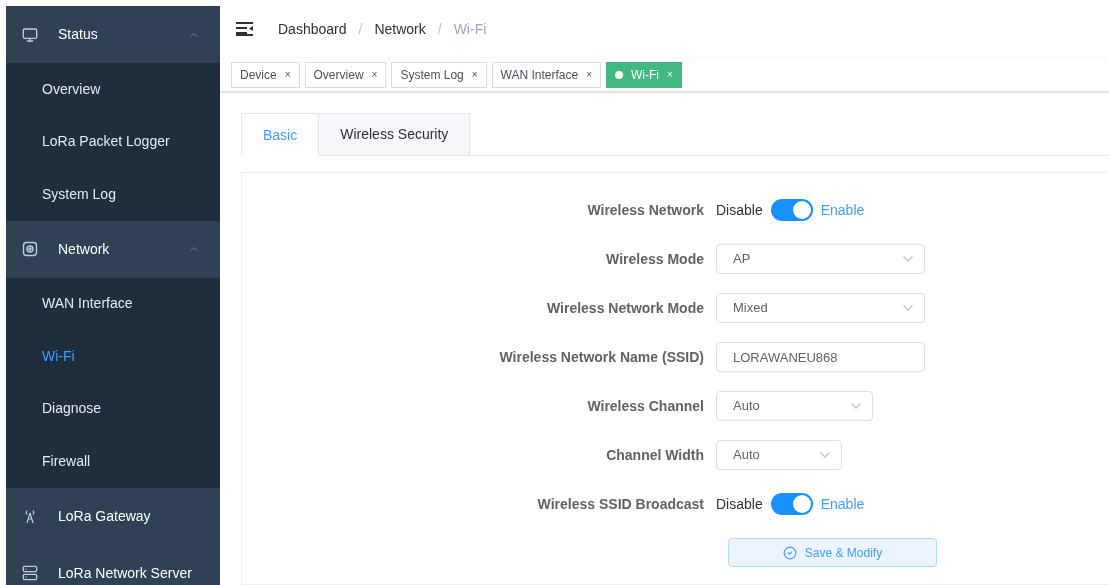  What do you see at coordinates (625, 308) in the screenshot?
I see `form-label: Wireless Network Mode` at bounding box center [625, 308].